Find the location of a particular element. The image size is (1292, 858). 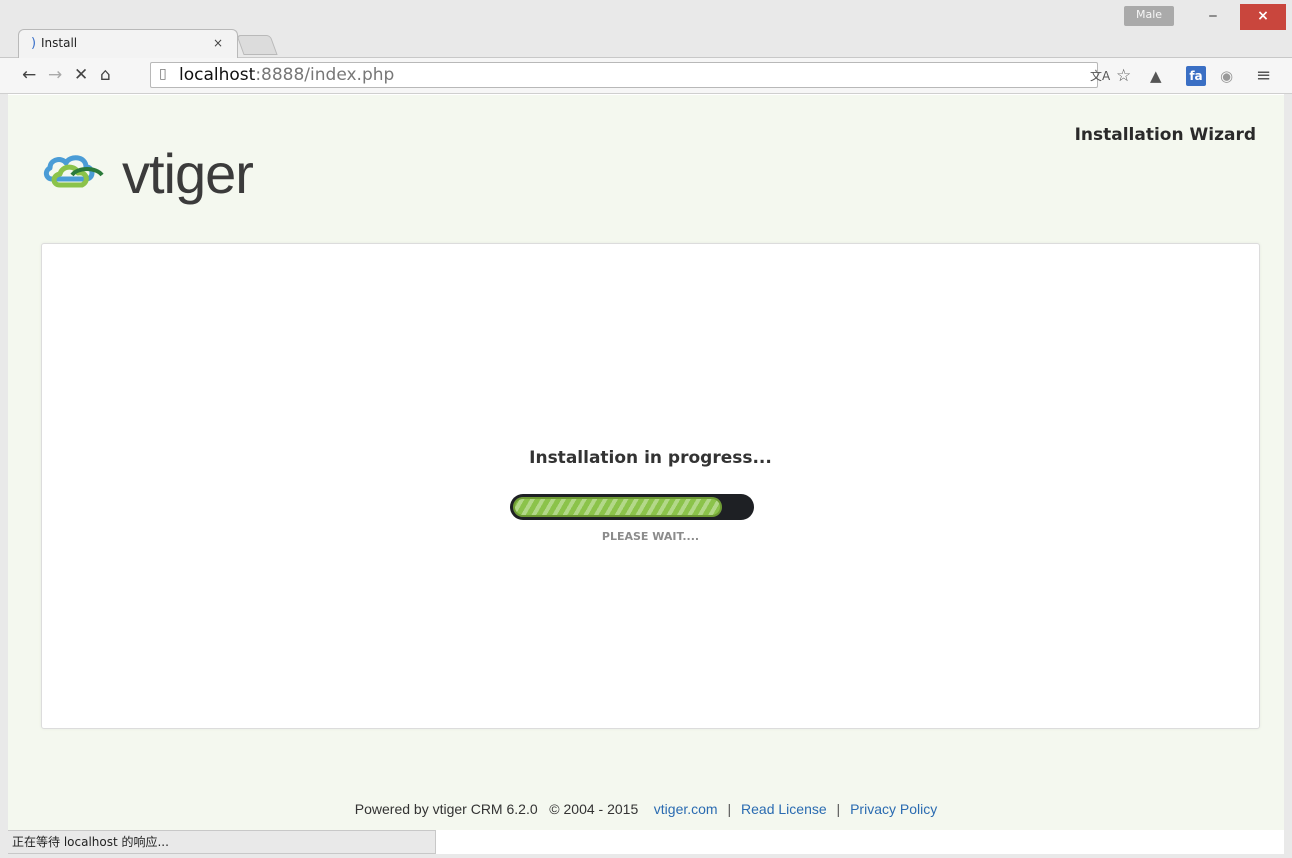

window-minimize-button: ‒ is located at coordinates (1213, 17).